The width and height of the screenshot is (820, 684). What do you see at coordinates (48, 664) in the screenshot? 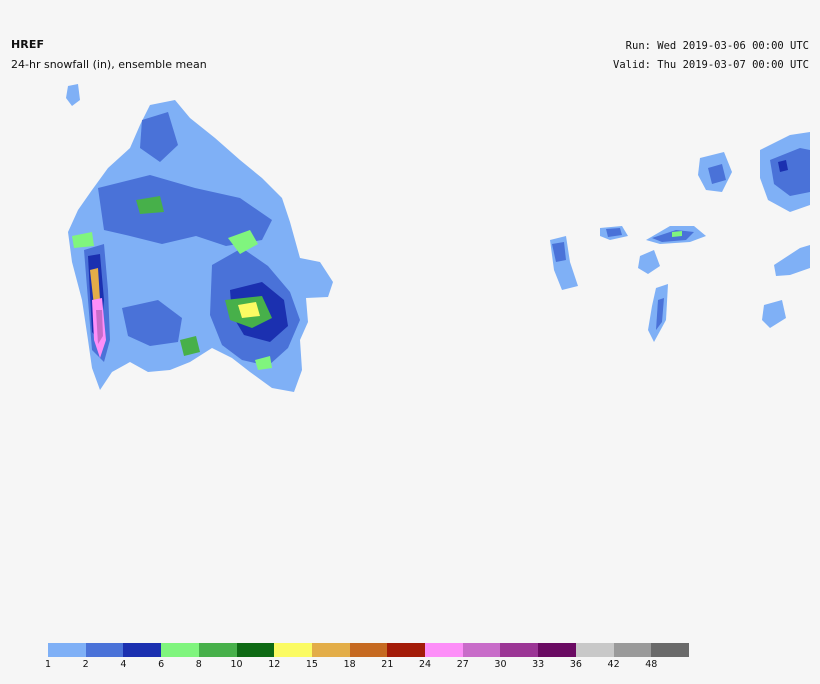
I see `colorbar-tick-label: 1` at bounding box center [48, 664].